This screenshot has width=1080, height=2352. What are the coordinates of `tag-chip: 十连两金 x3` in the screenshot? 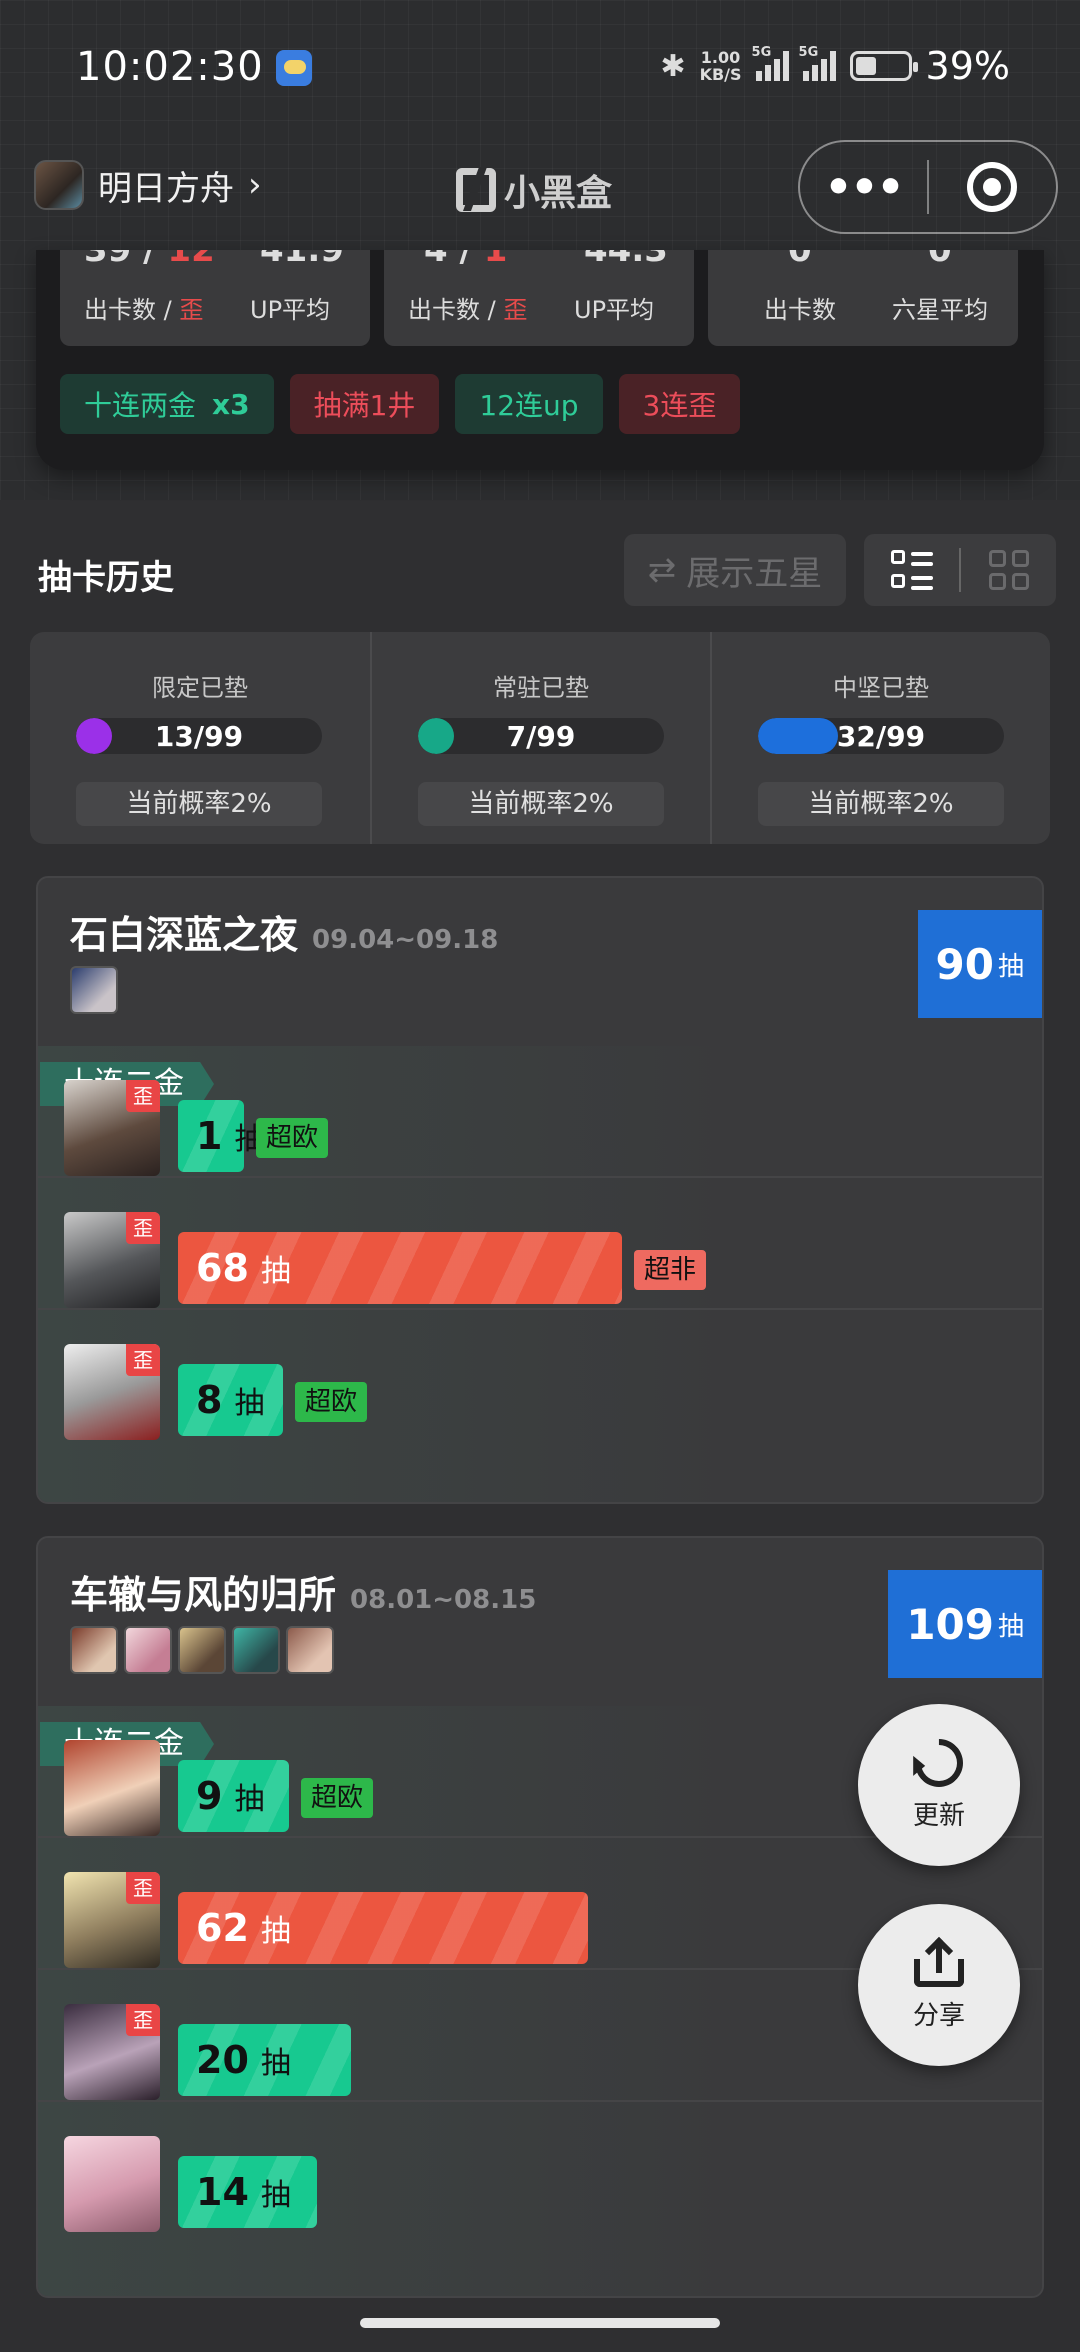 It's located at (167, 404).